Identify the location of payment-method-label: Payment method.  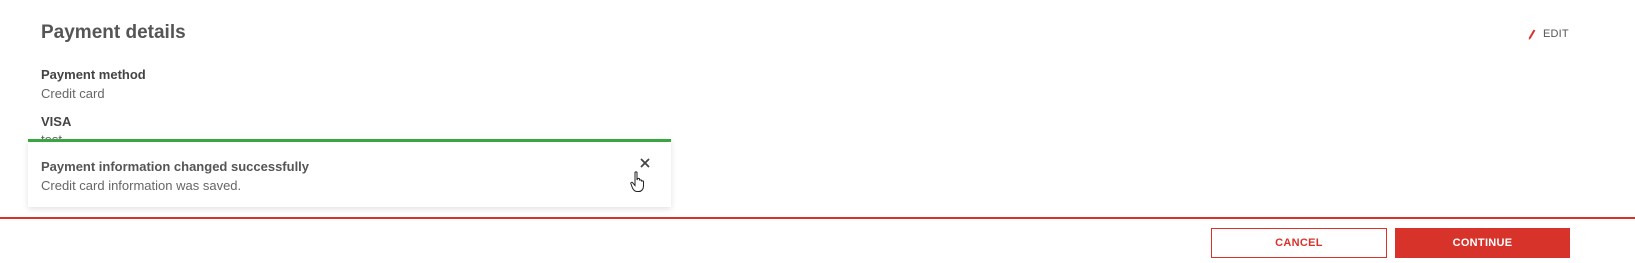
(93, 74).